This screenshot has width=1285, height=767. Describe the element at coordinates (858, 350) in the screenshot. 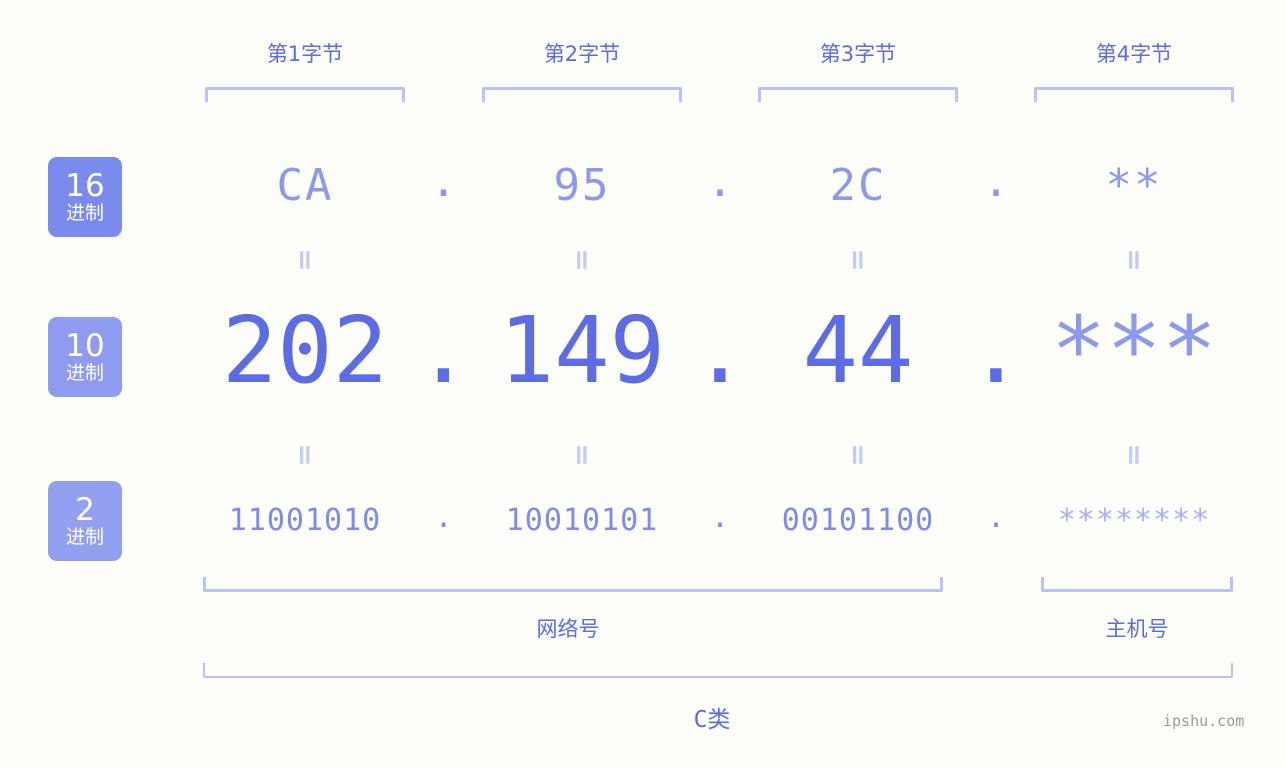

I see `decimal-octet-3: 44` at that location.